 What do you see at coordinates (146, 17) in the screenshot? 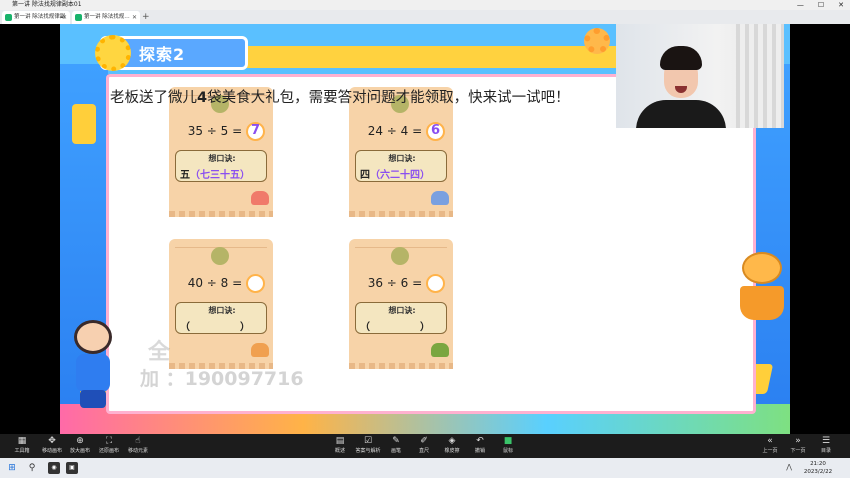
I see `new-tab-button: +` at bounding box center [146, 17].